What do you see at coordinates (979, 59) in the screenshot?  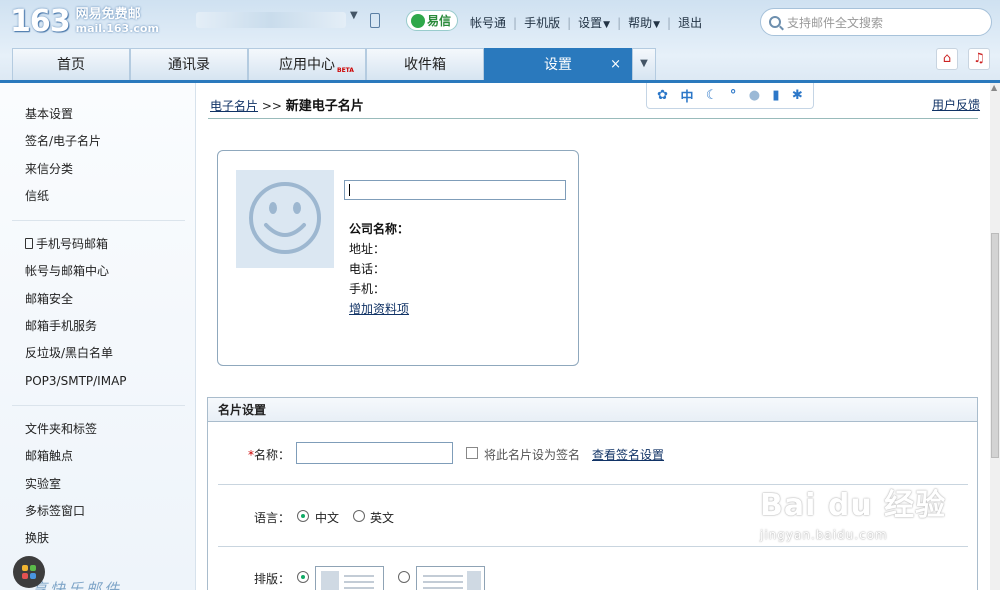 I see `music-icon: ♫` at bounding box center [979, 59].